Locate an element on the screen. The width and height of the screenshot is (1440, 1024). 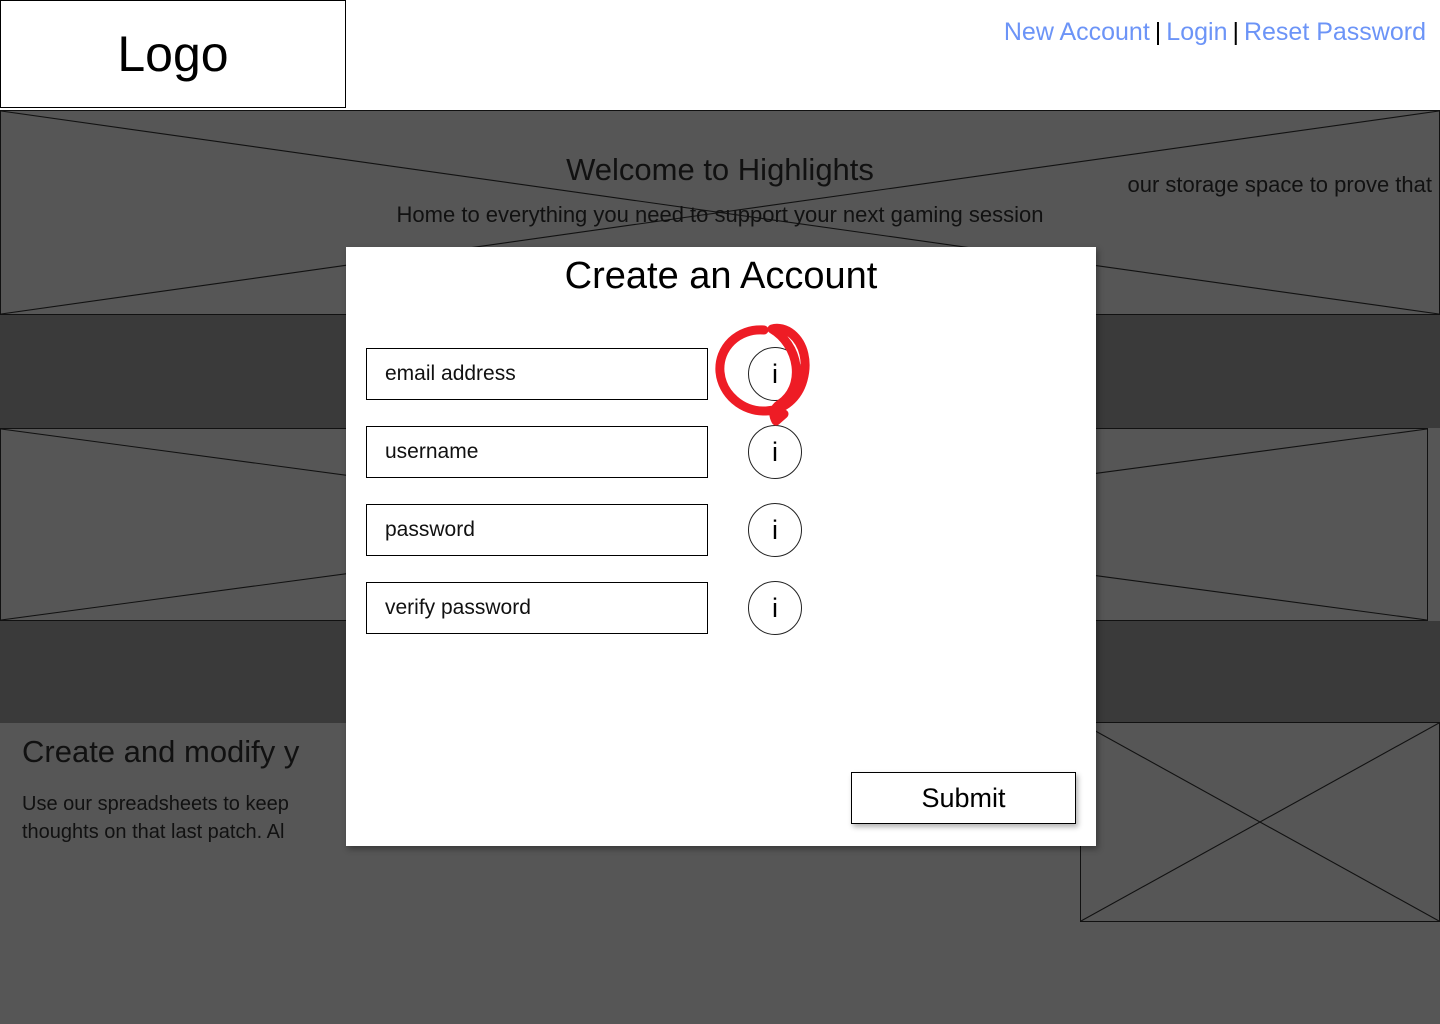
middle-section-text: our storage space to prove that is located at coordinates (1279, 184).